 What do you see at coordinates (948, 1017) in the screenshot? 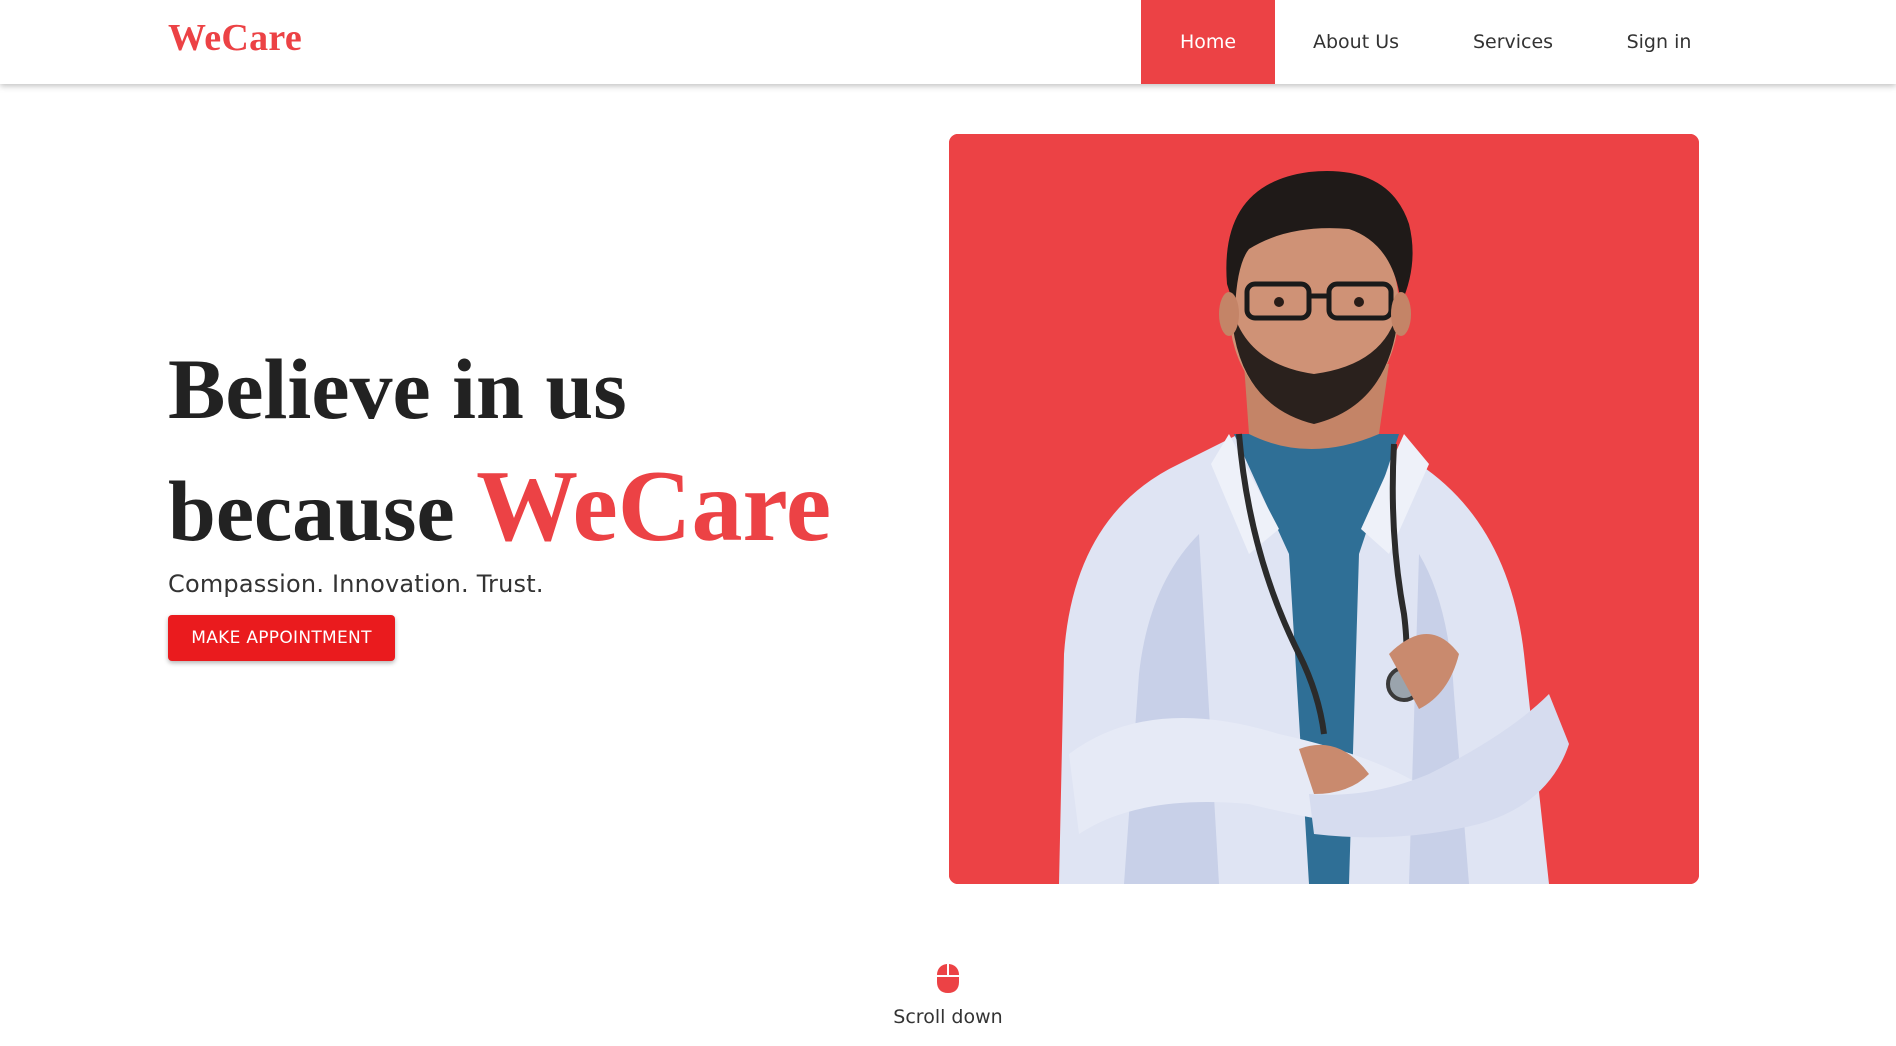
I see `scroll-down-label: Scroll down` at bounding box center [948, 1017].